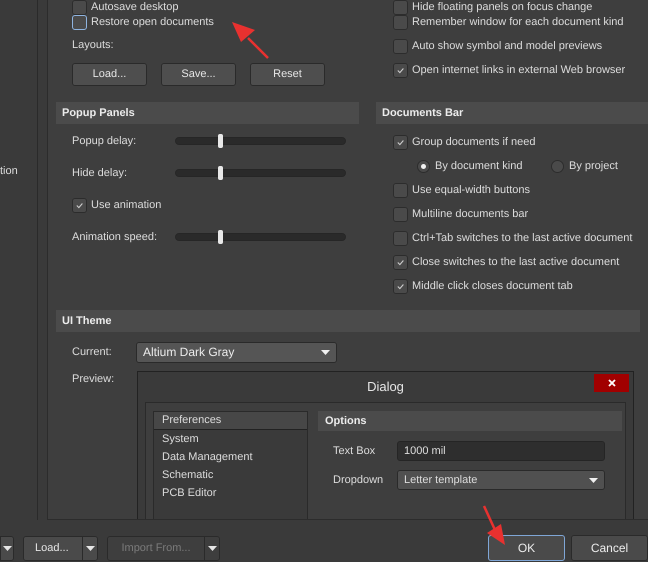 Image resolution: width=648 pixels, height=562 pixels. I want to click on checkbox-label: Use equal-width buttons, so click(471, 190).